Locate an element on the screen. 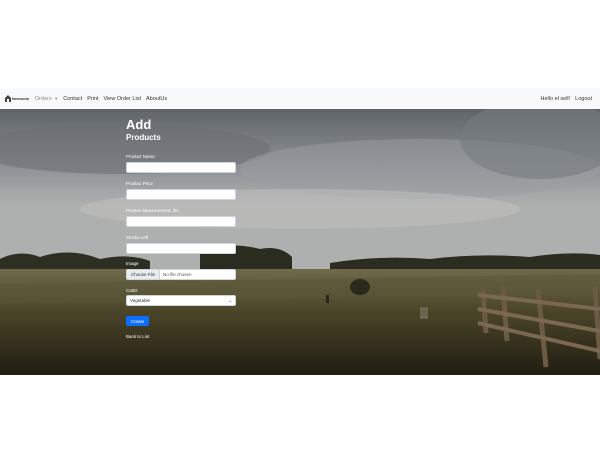 Image resolution: width=600 pixels, height=463 pixels. product-name-group: Product Name is located at coordinates (181, 163).